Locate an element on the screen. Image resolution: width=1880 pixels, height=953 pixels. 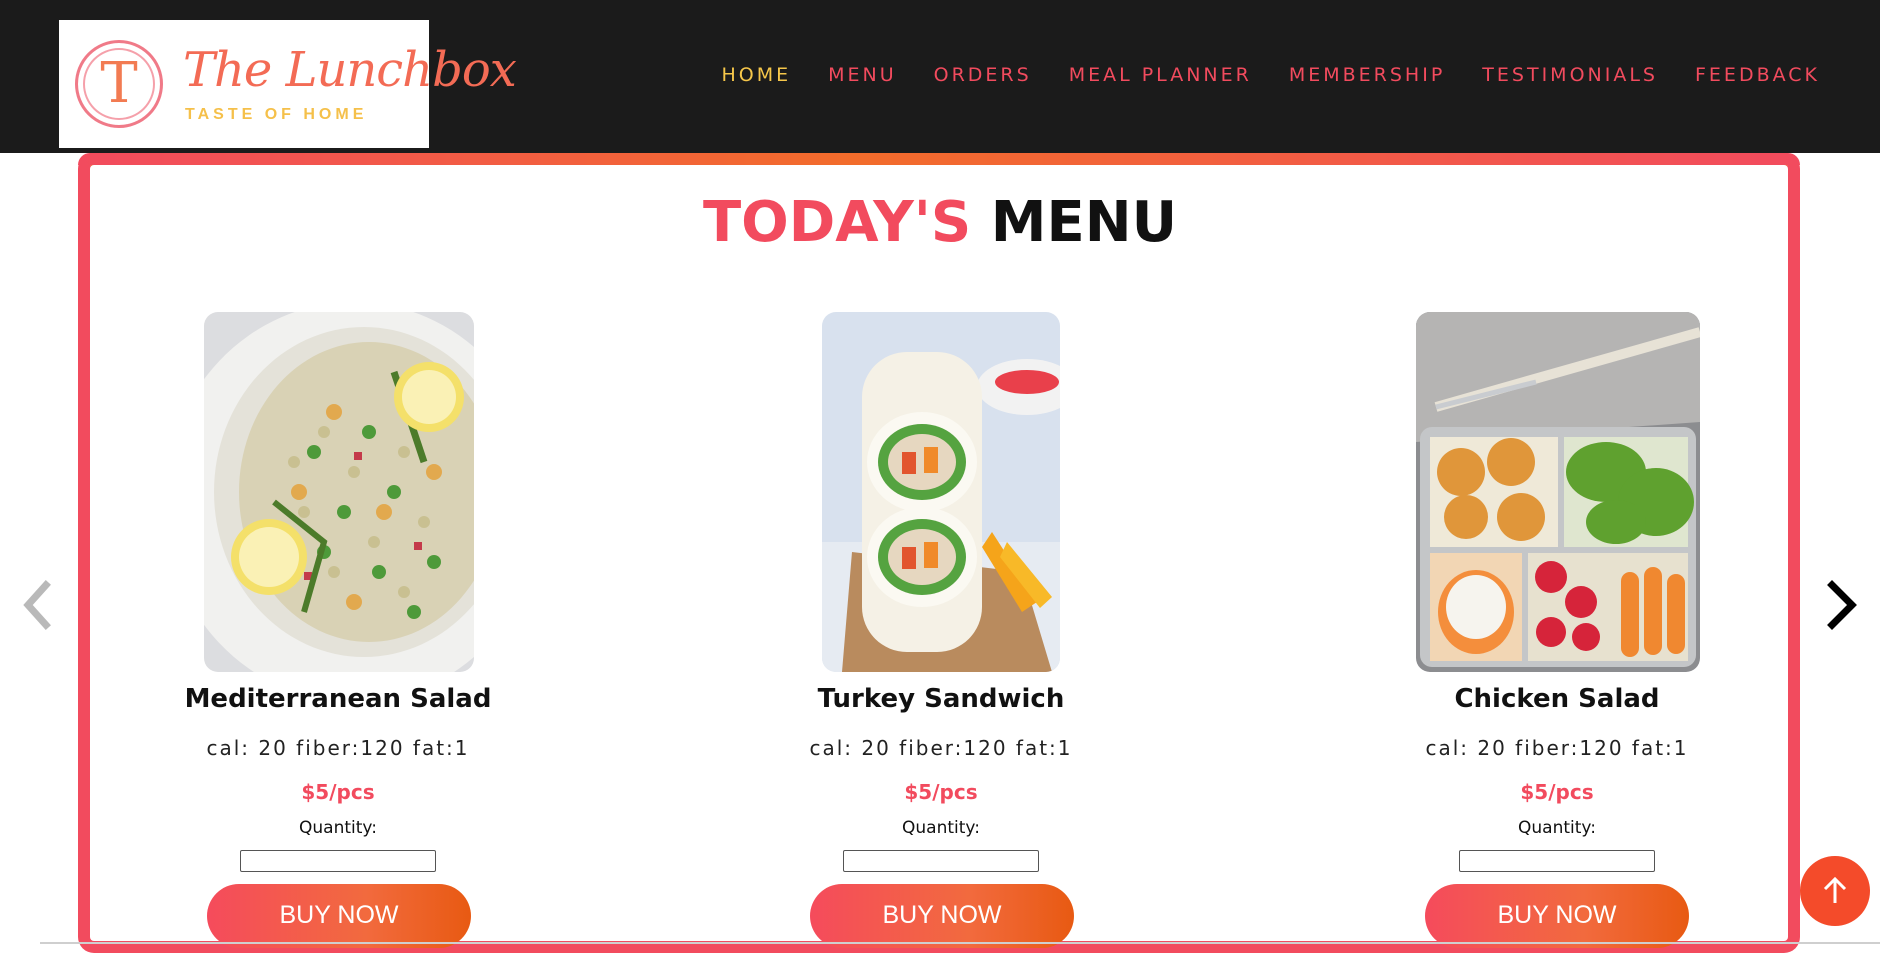
menu-item-image-turkey-sandwich is located at coordinates (941, 492).